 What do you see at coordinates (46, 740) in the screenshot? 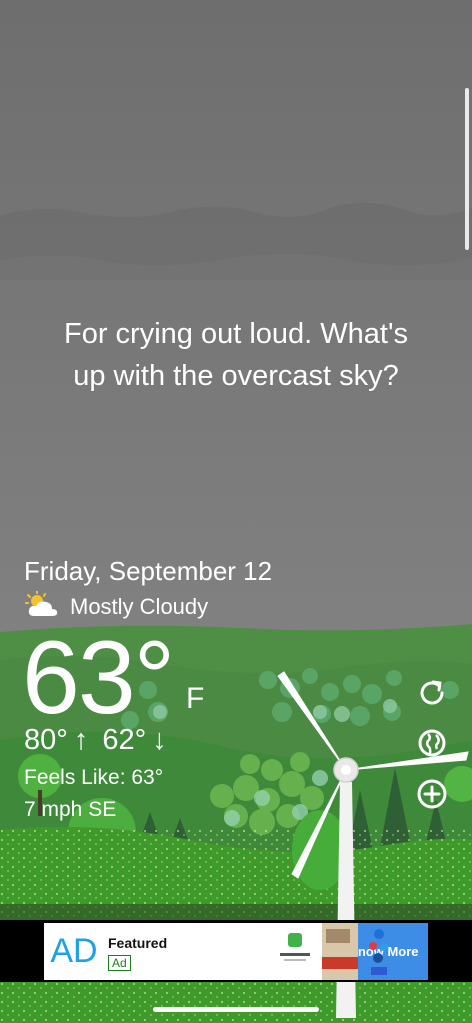
I see `high-temperature: 80°` at bounding box center [46, 740].